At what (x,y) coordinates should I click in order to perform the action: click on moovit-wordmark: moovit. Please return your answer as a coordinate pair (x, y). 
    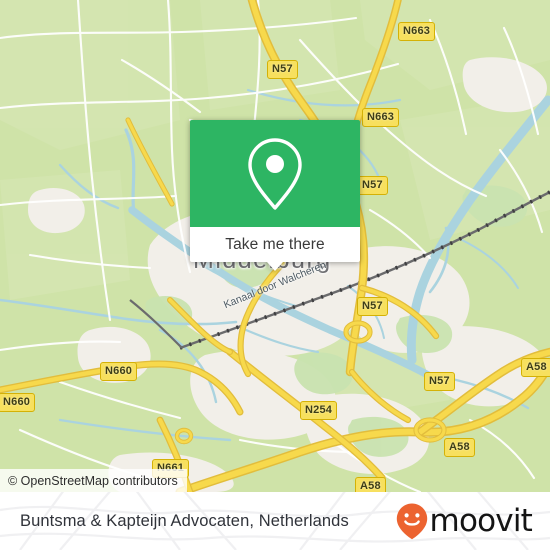
    Looking at the image, I should click on (481, 520).